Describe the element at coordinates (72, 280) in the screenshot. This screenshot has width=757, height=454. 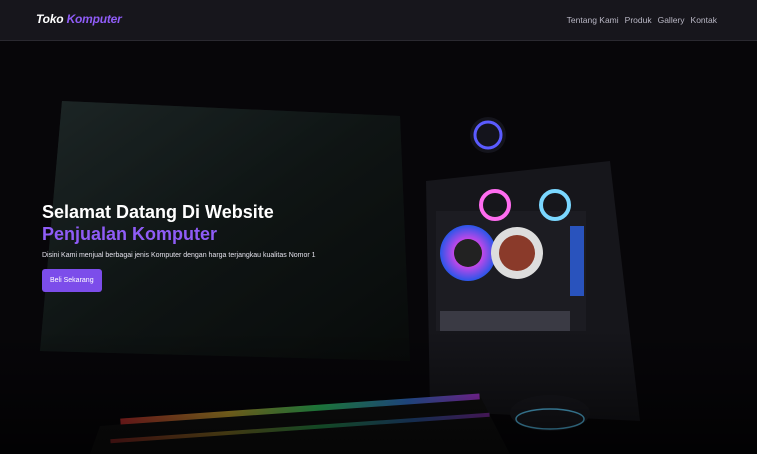
I see `buy-now-button: Beli Sekarang` at that location.